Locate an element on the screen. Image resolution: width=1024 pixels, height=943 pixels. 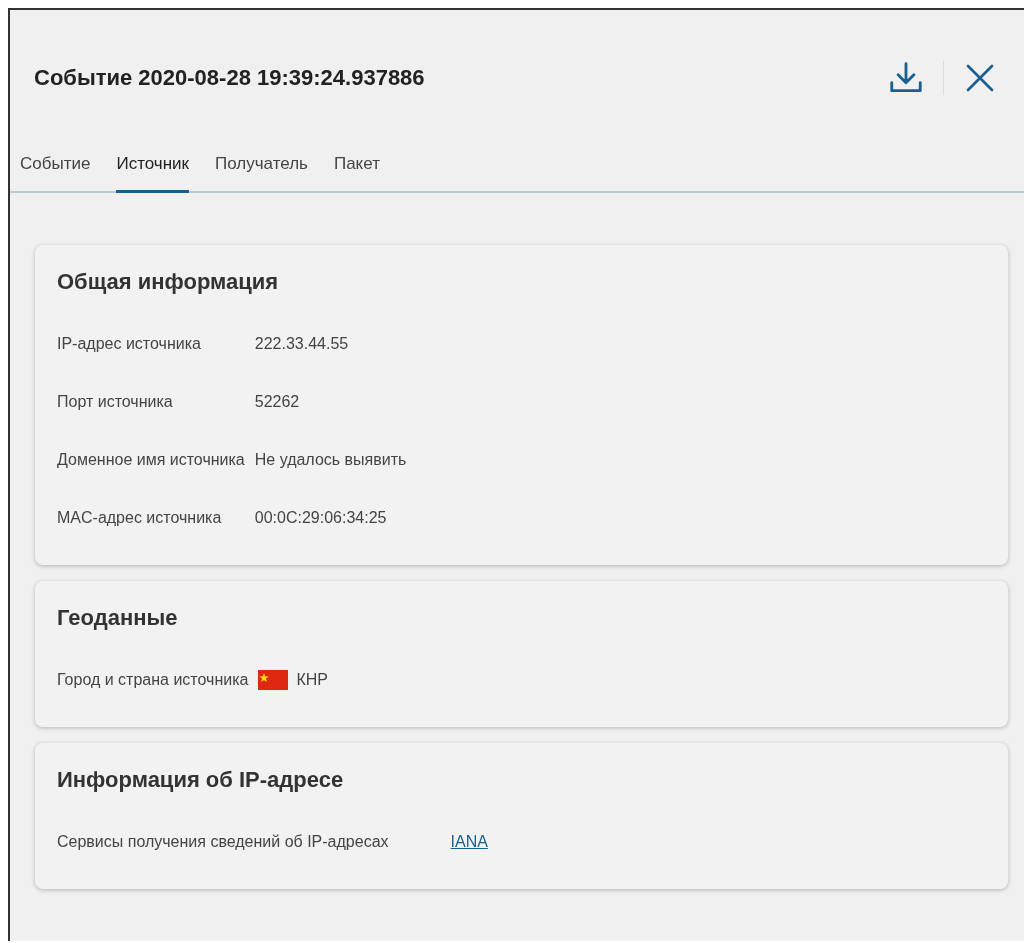
field-label: IP-адрес источника is located at coordinates (129, 344).